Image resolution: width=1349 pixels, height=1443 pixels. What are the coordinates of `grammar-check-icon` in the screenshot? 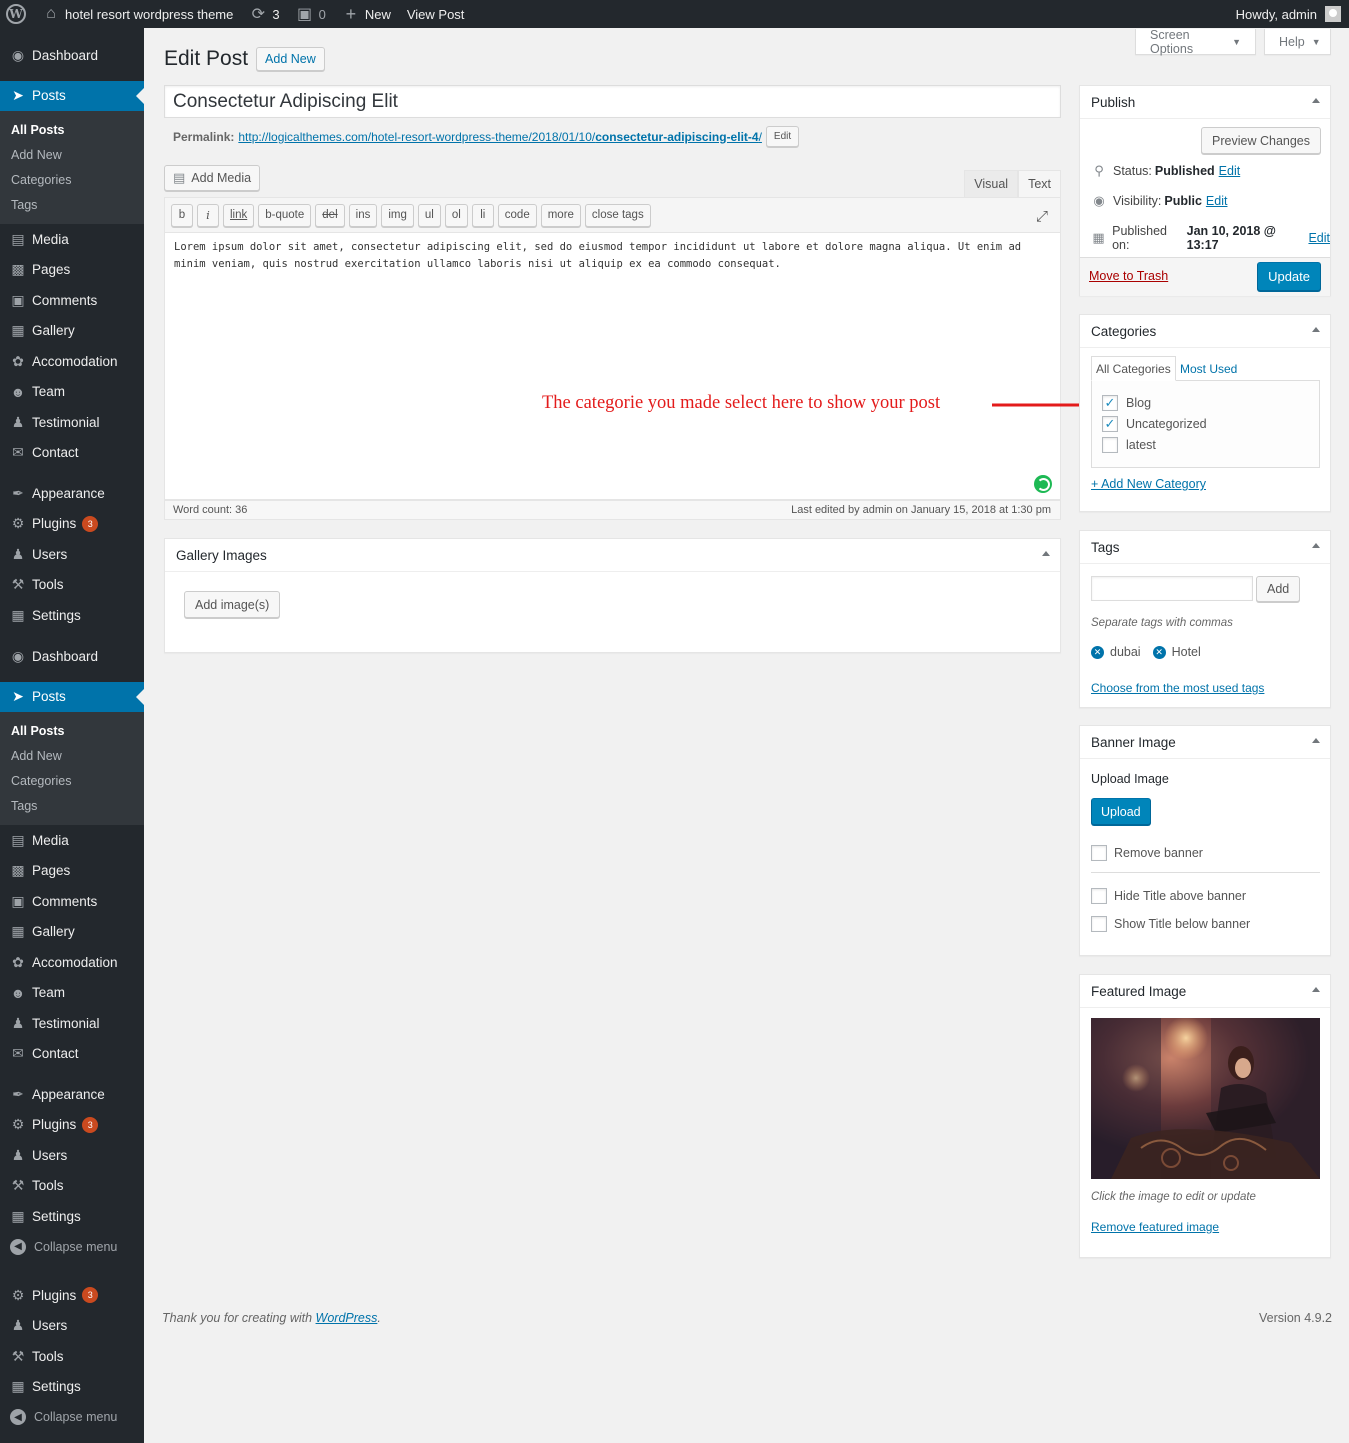 It's located at (1043, 484).